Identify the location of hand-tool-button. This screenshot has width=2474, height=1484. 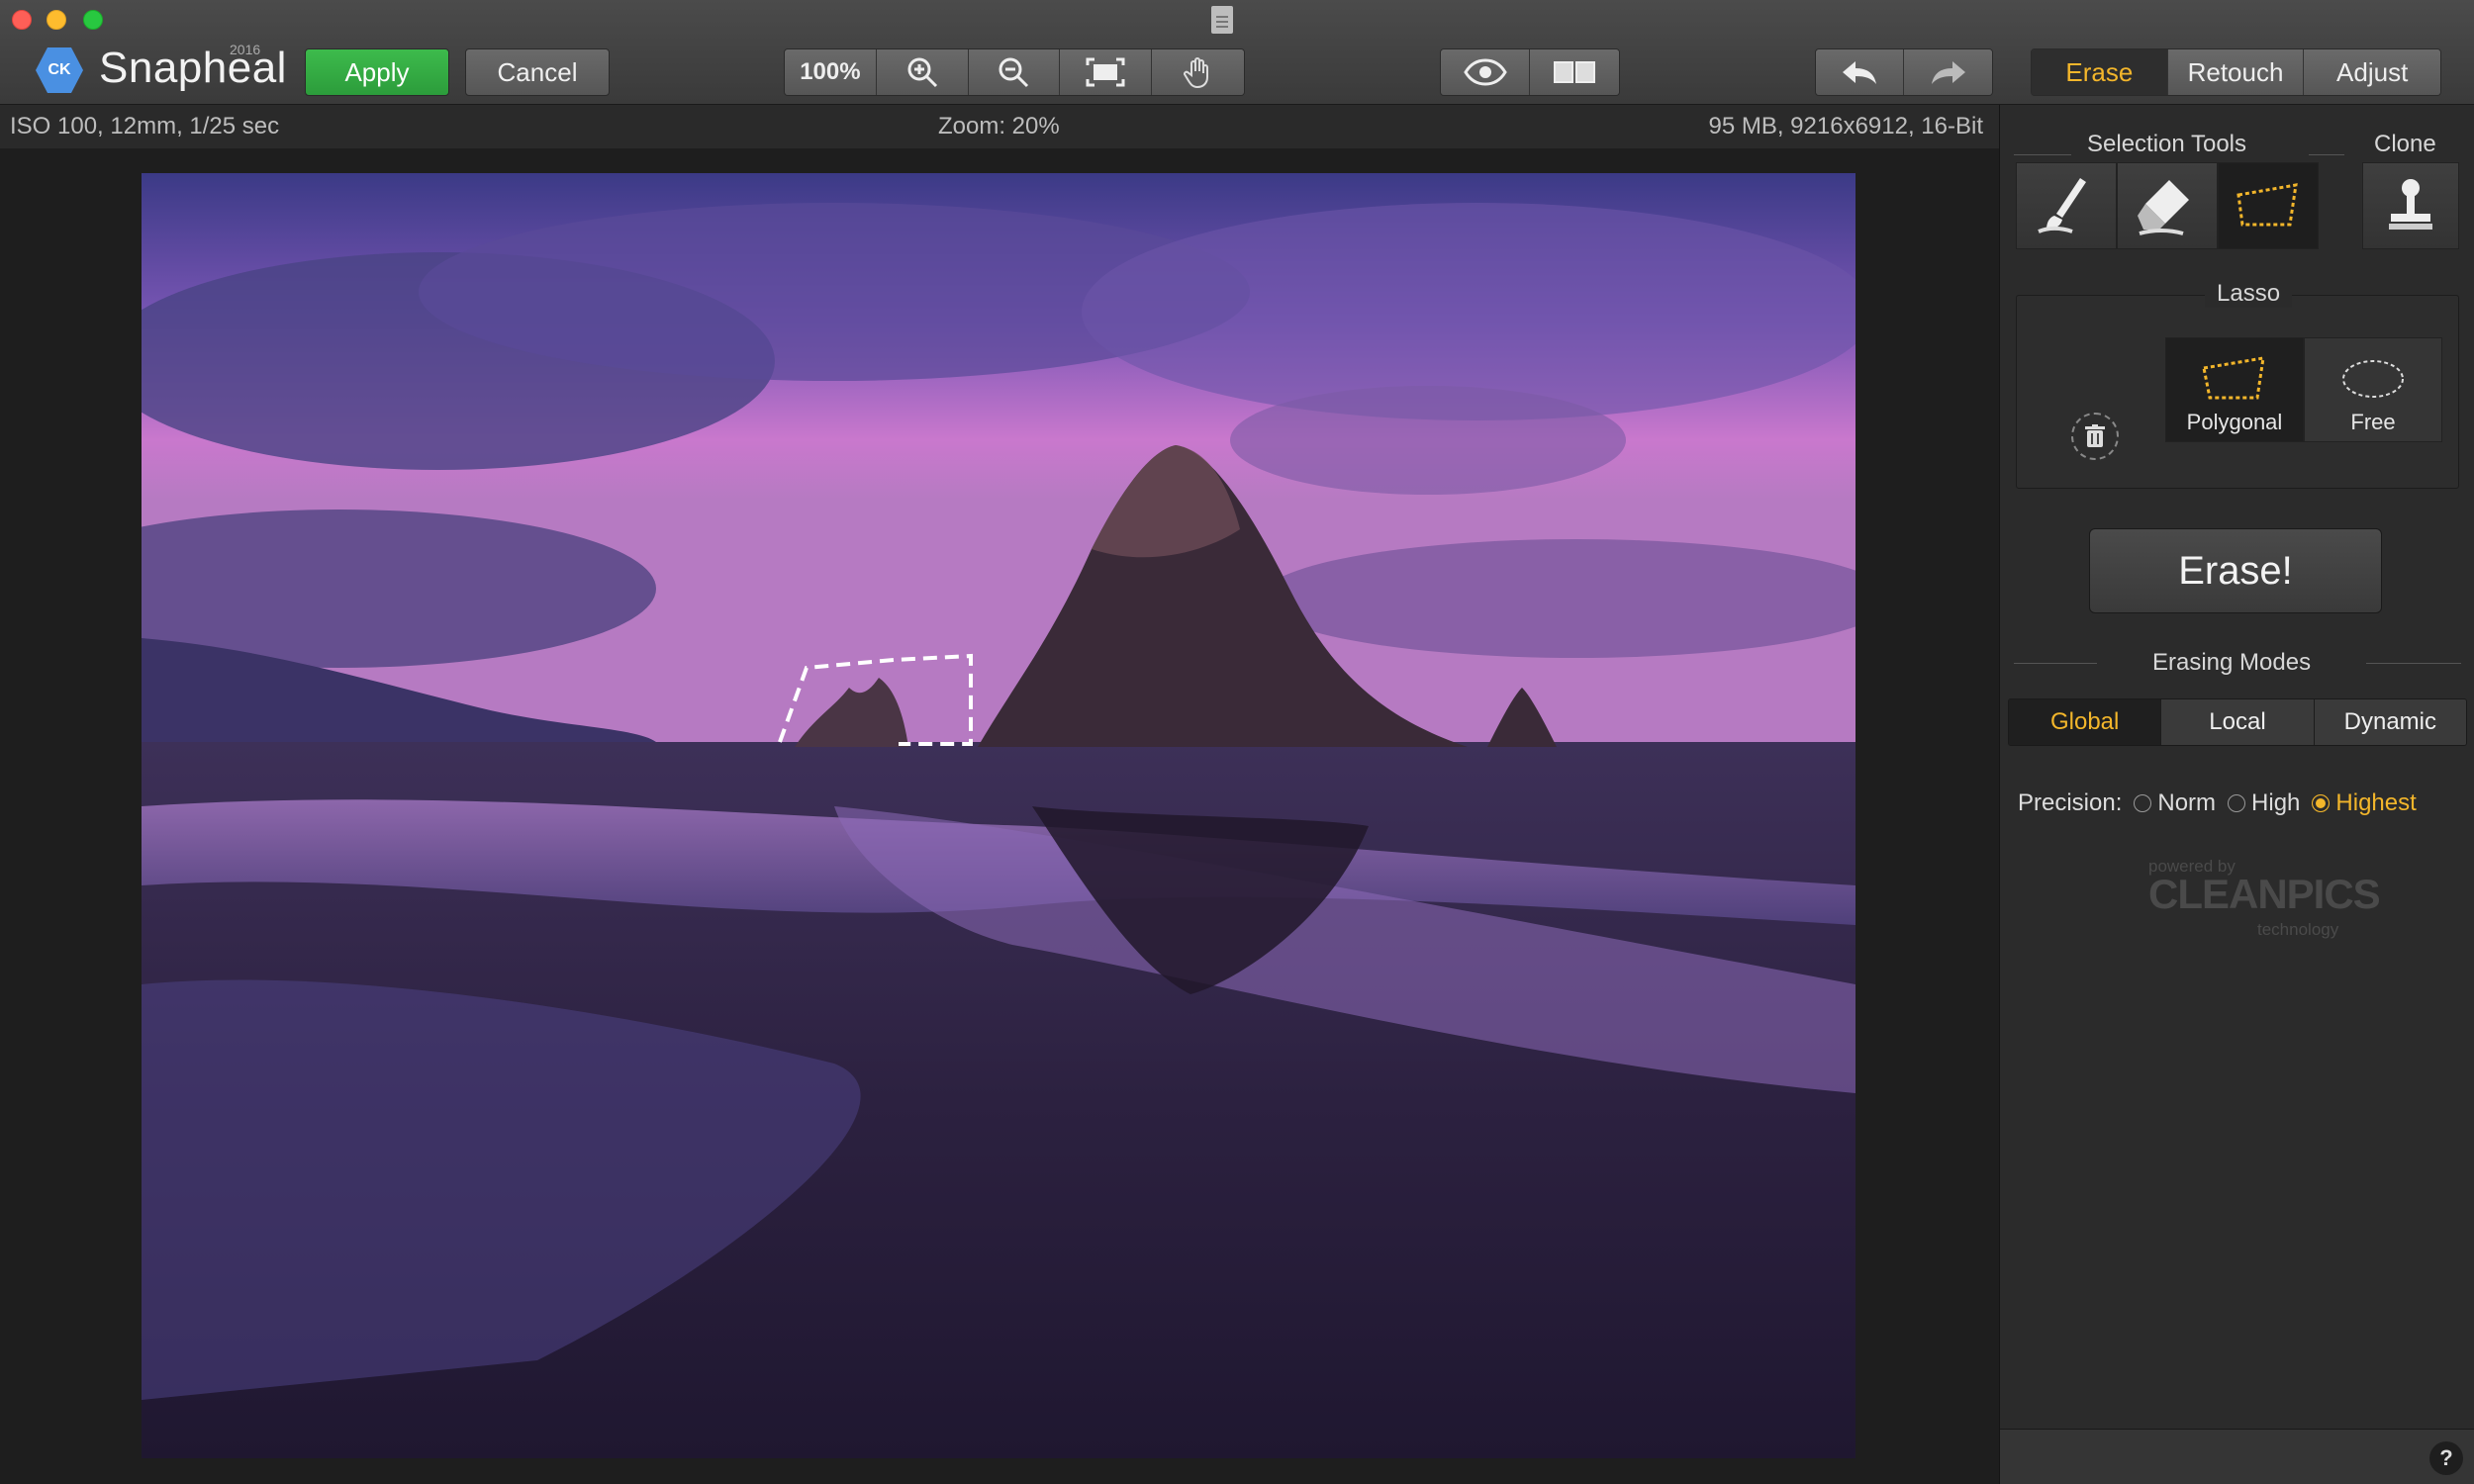
(1198, 72).